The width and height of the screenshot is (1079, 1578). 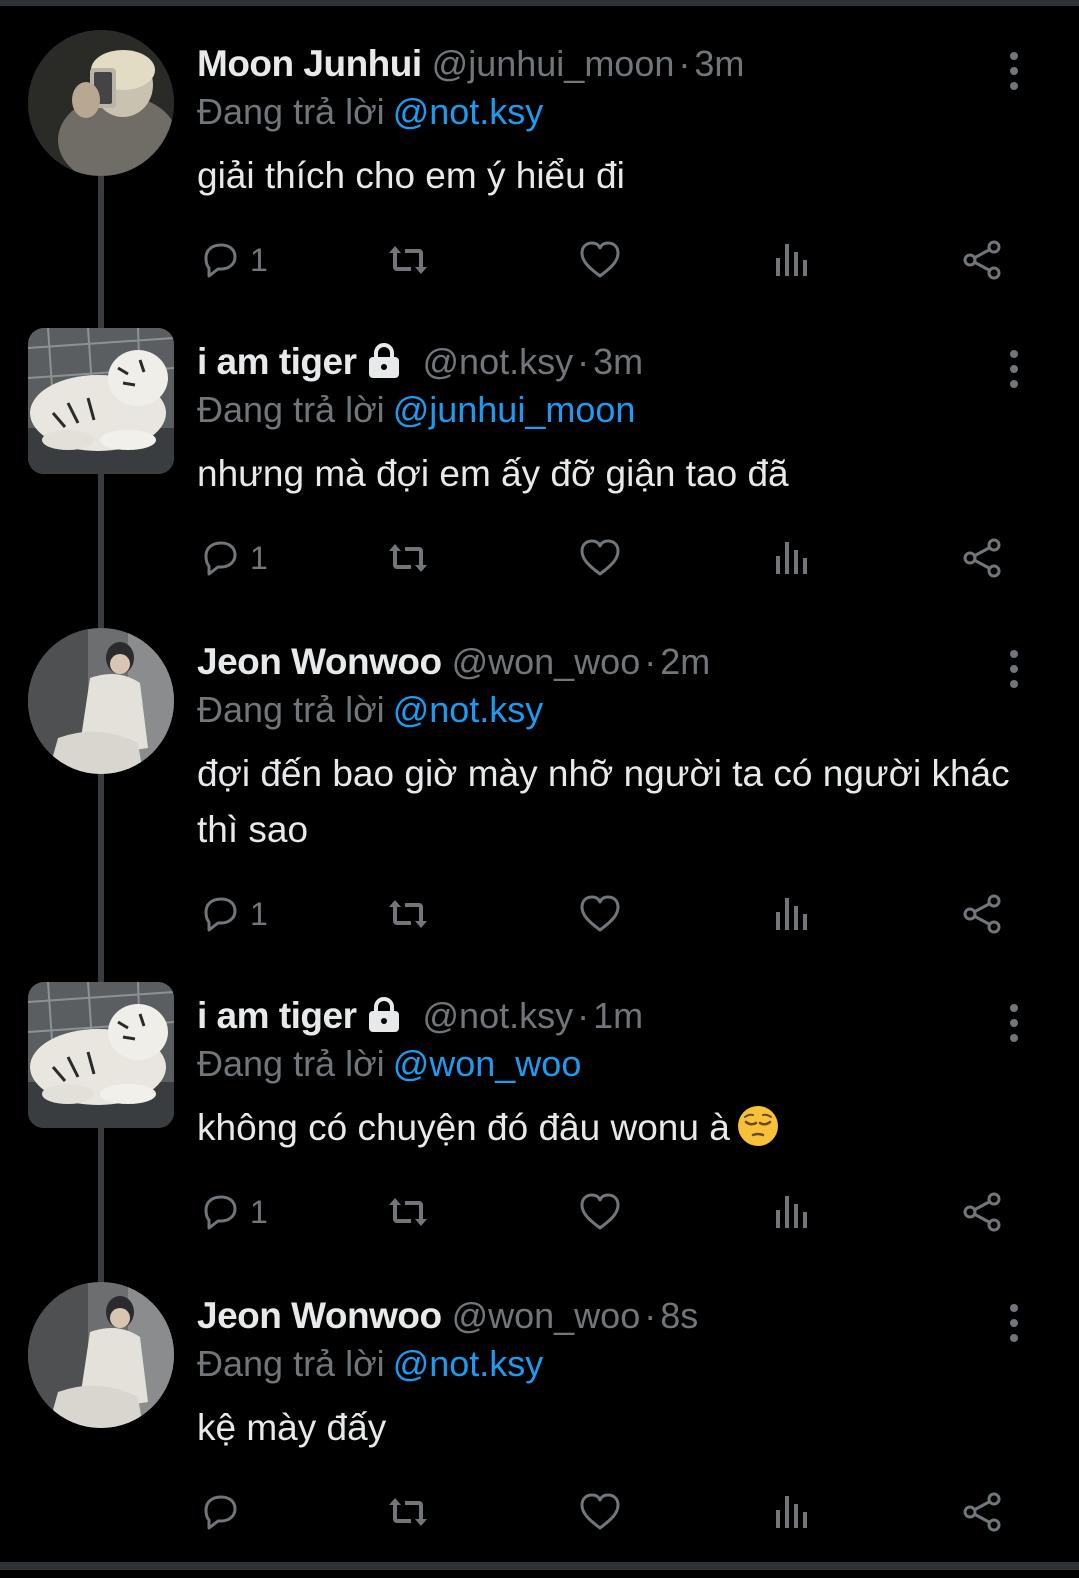 I want to click on tweet-text: giải thích cho em ý hiểu đi, so click(x=411, y=175).